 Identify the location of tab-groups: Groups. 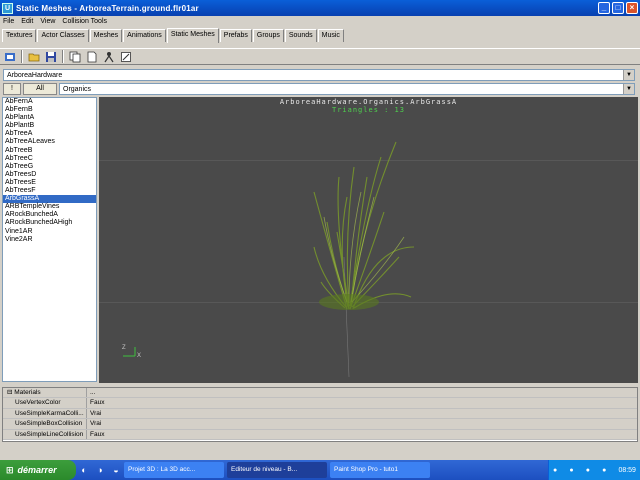
(268, 35).